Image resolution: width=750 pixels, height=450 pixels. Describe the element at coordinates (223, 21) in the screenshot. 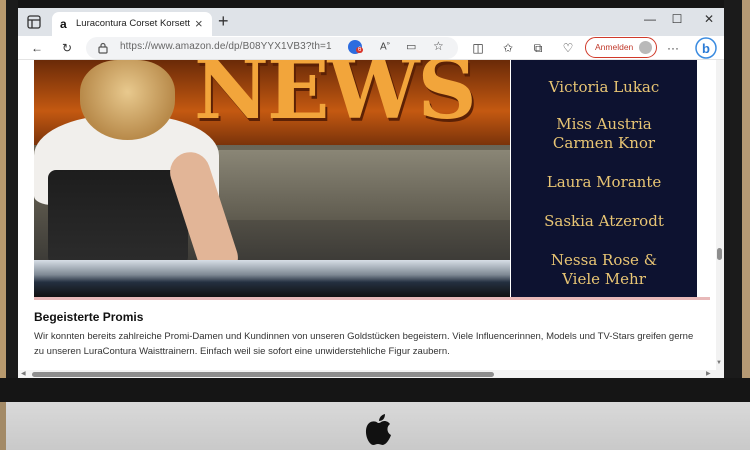

I see `new-tab-icon: +` at that location.